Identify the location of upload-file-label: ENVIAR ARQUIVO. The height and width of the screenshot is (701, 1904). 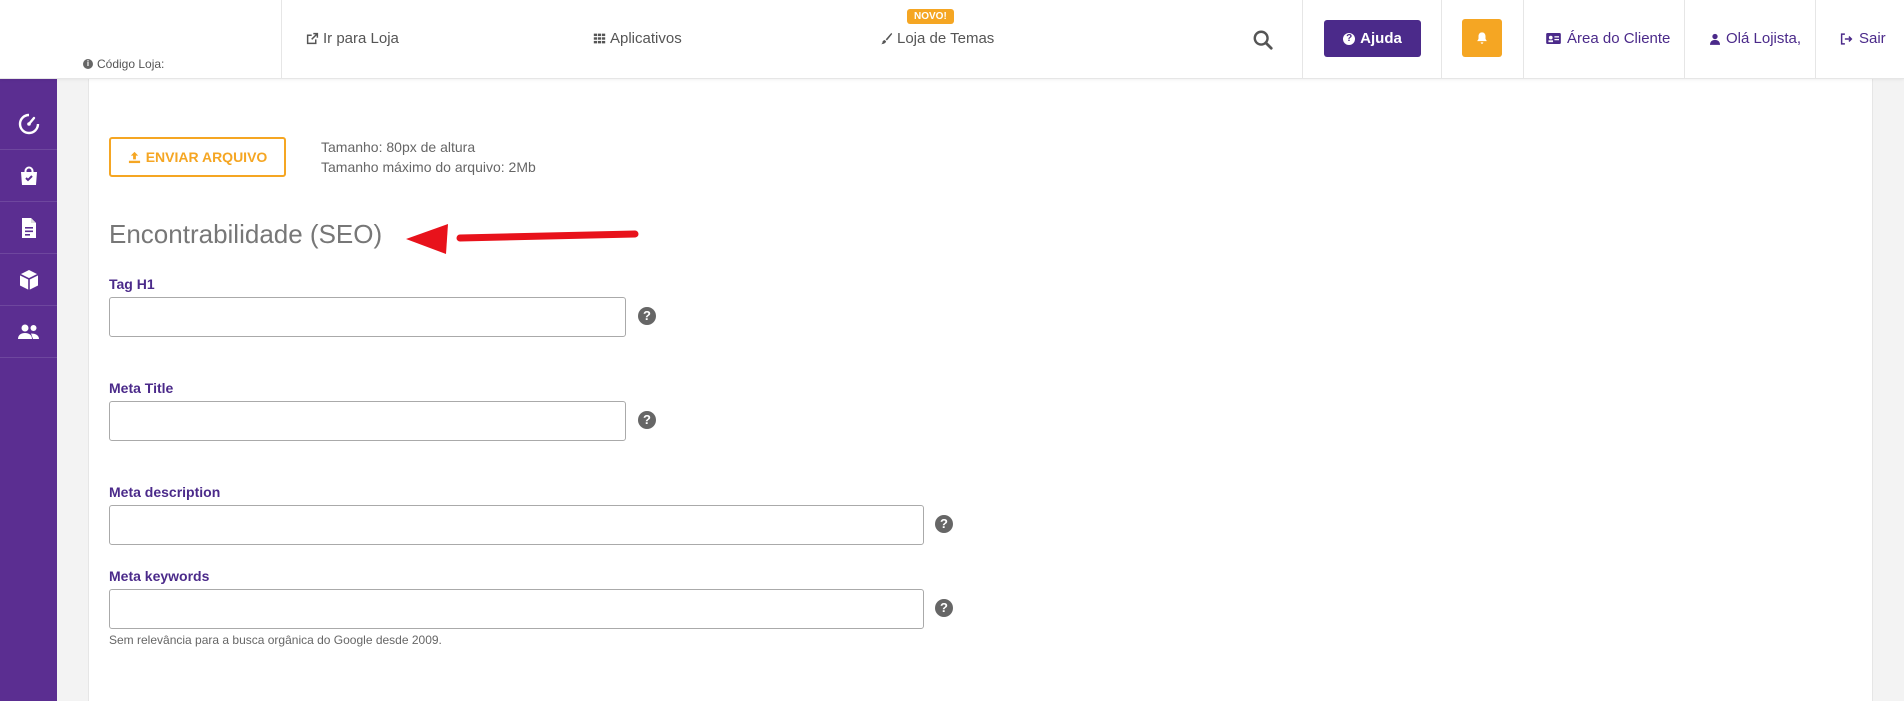
(206, 157).